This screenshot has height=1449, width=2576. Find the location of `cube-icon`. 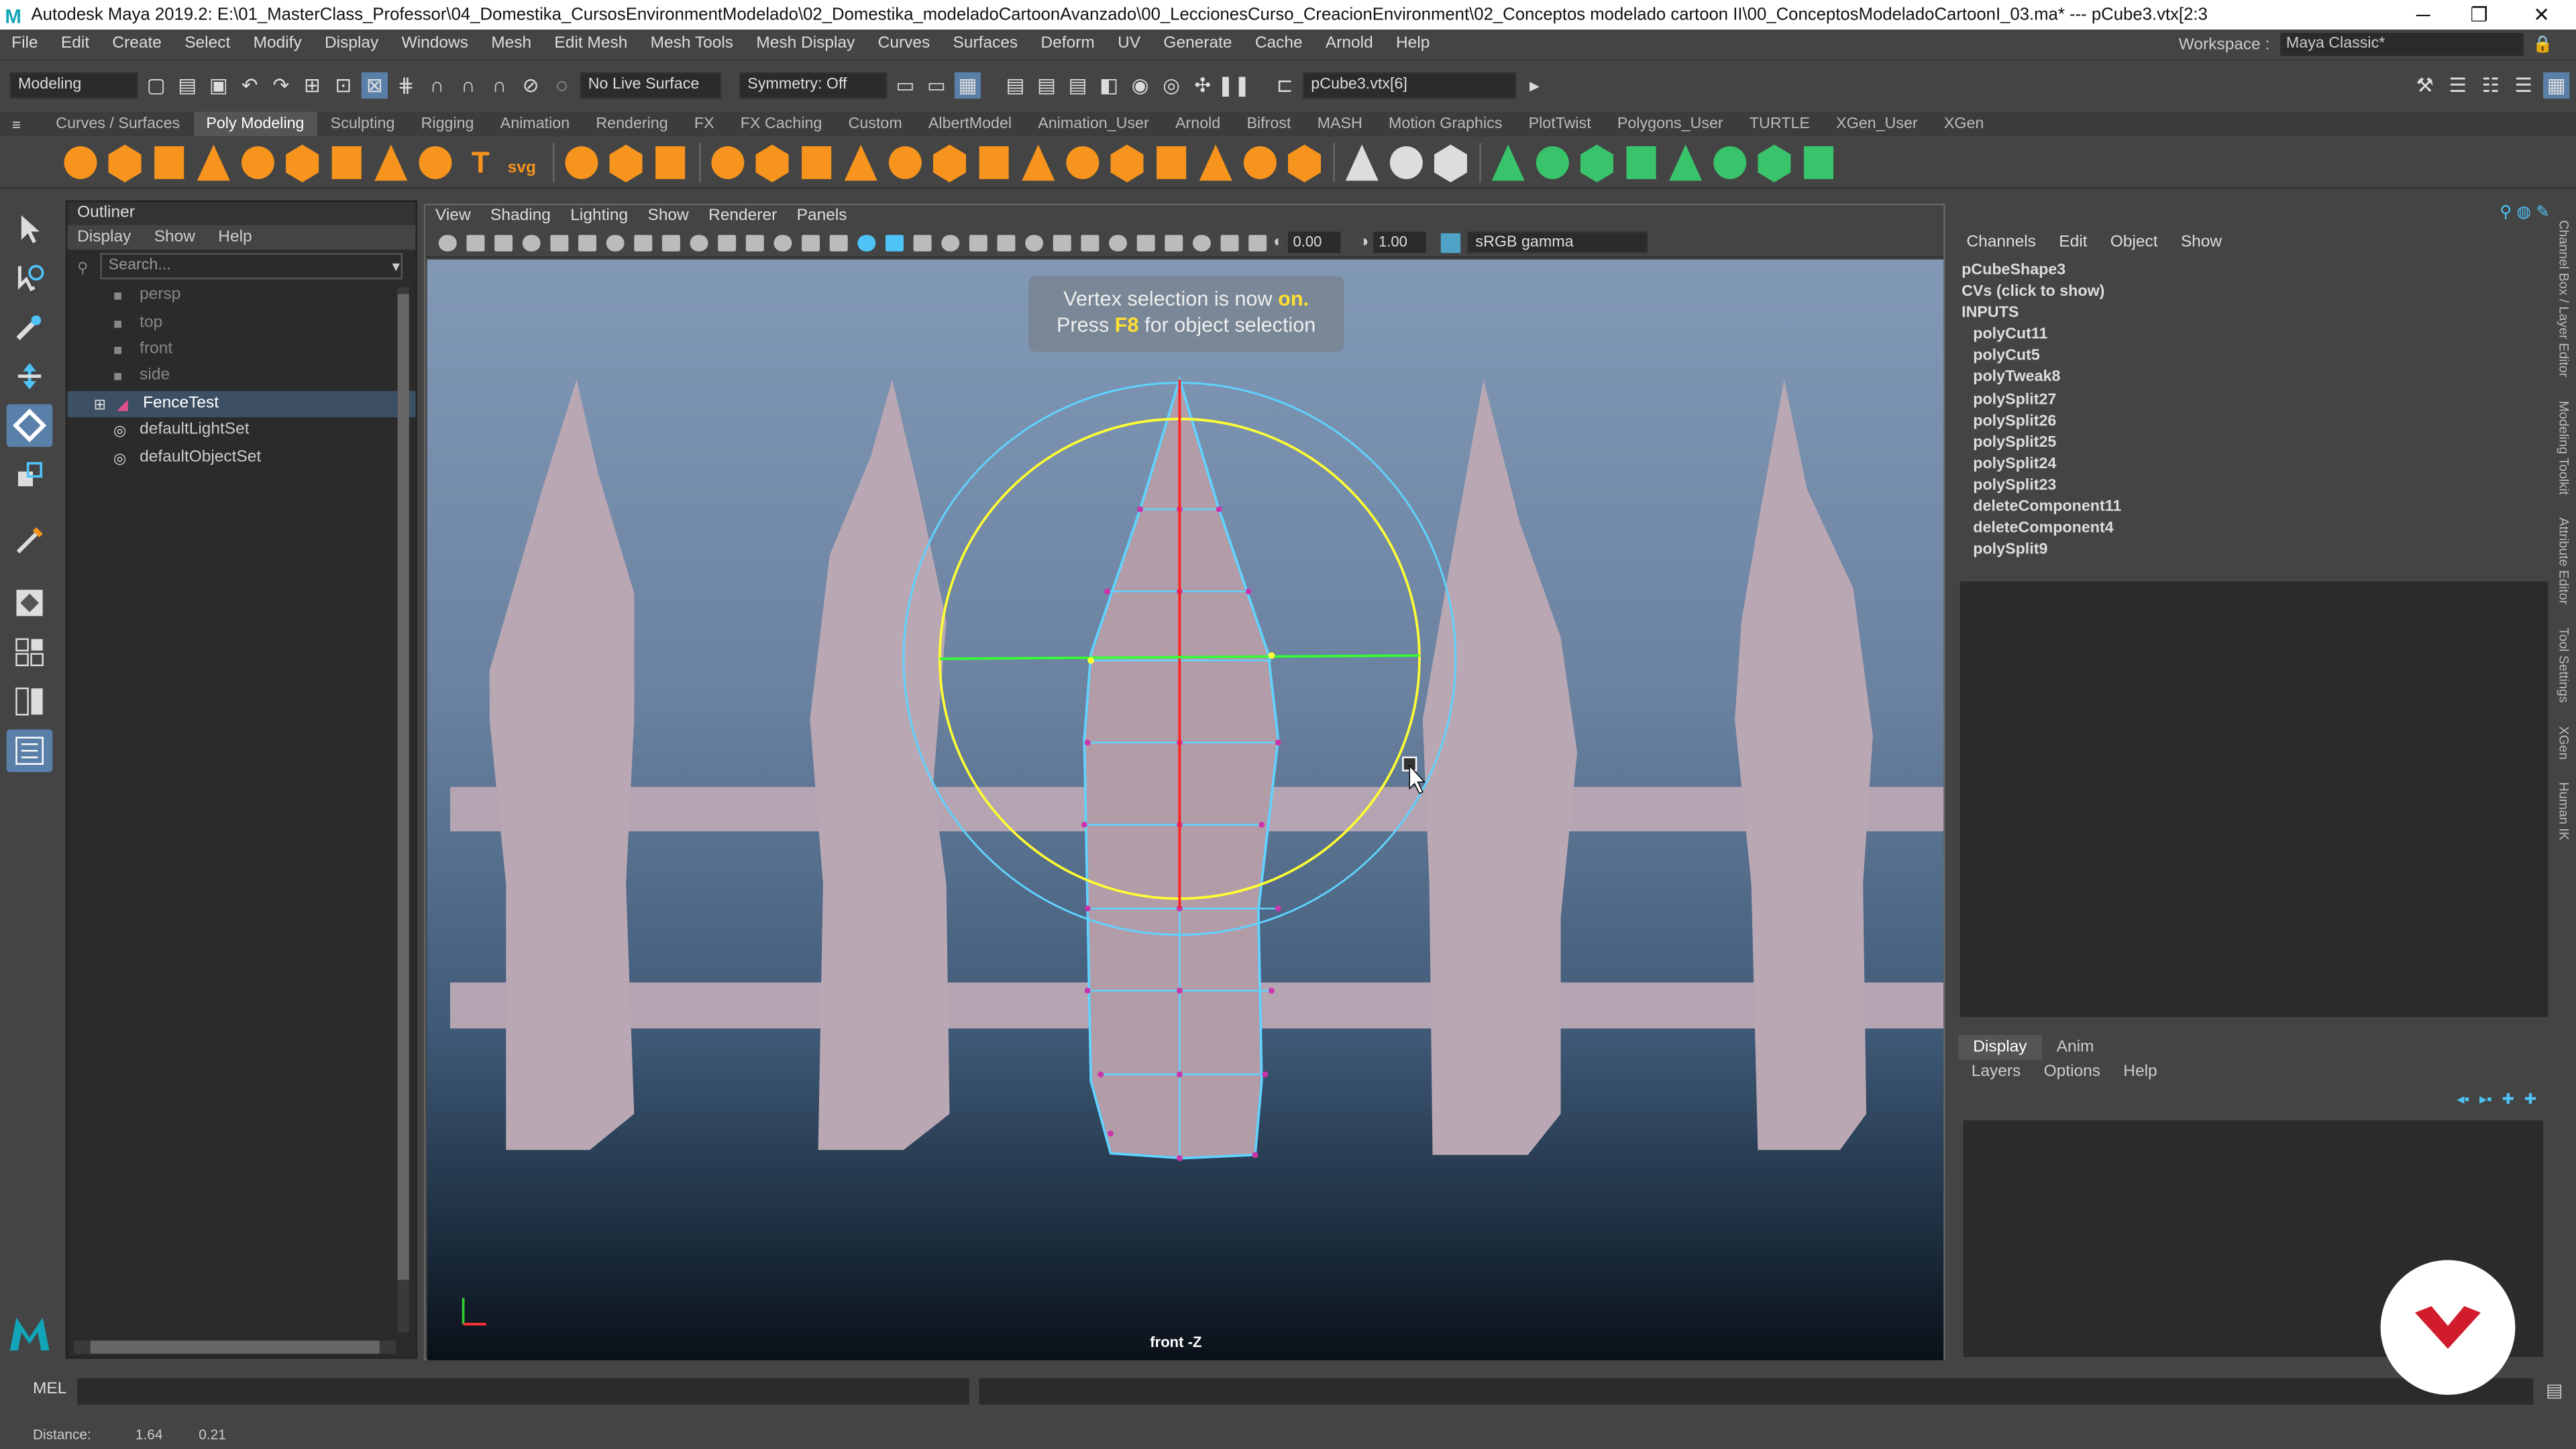

cube-icon is located at coordinates (125, 163).